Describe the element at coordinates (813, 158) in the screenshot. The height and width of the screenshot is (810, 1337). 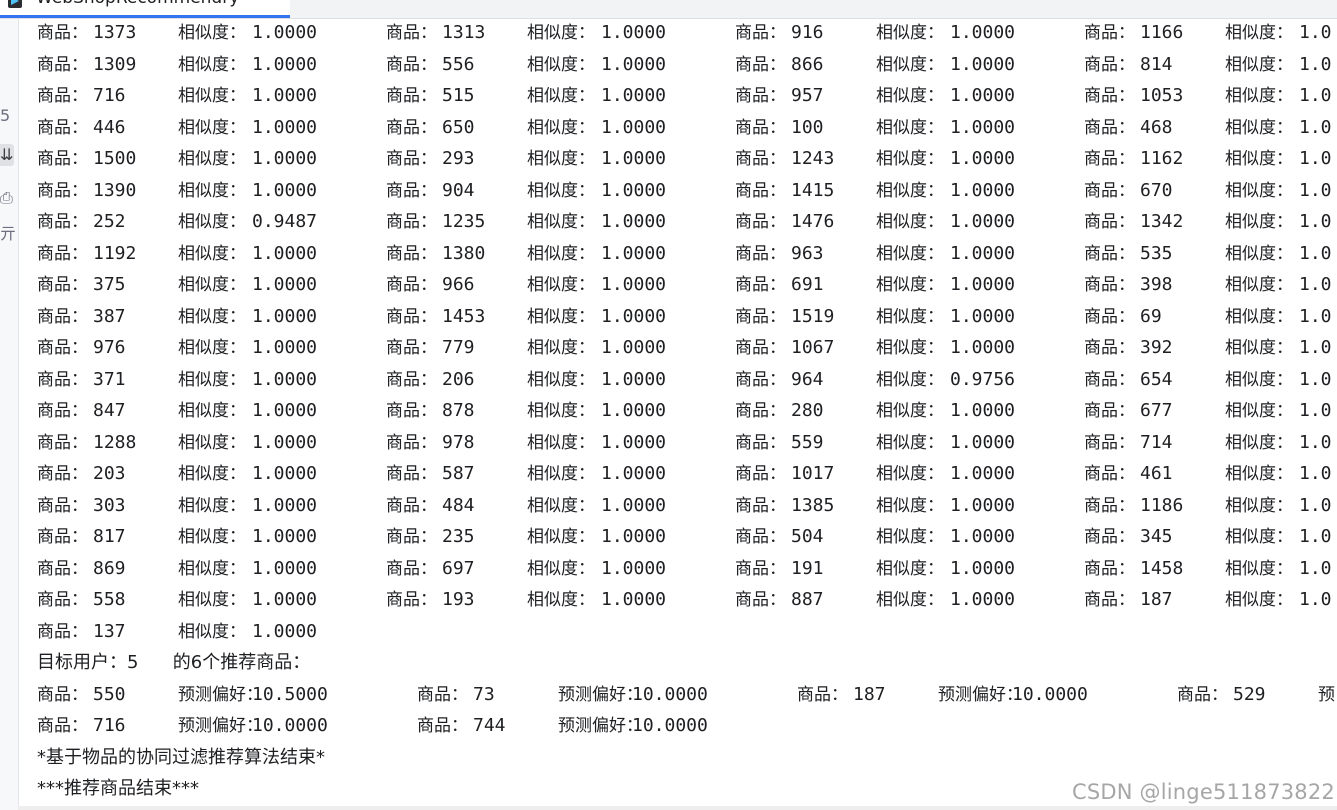
I see `item-id: 1243` at that location.